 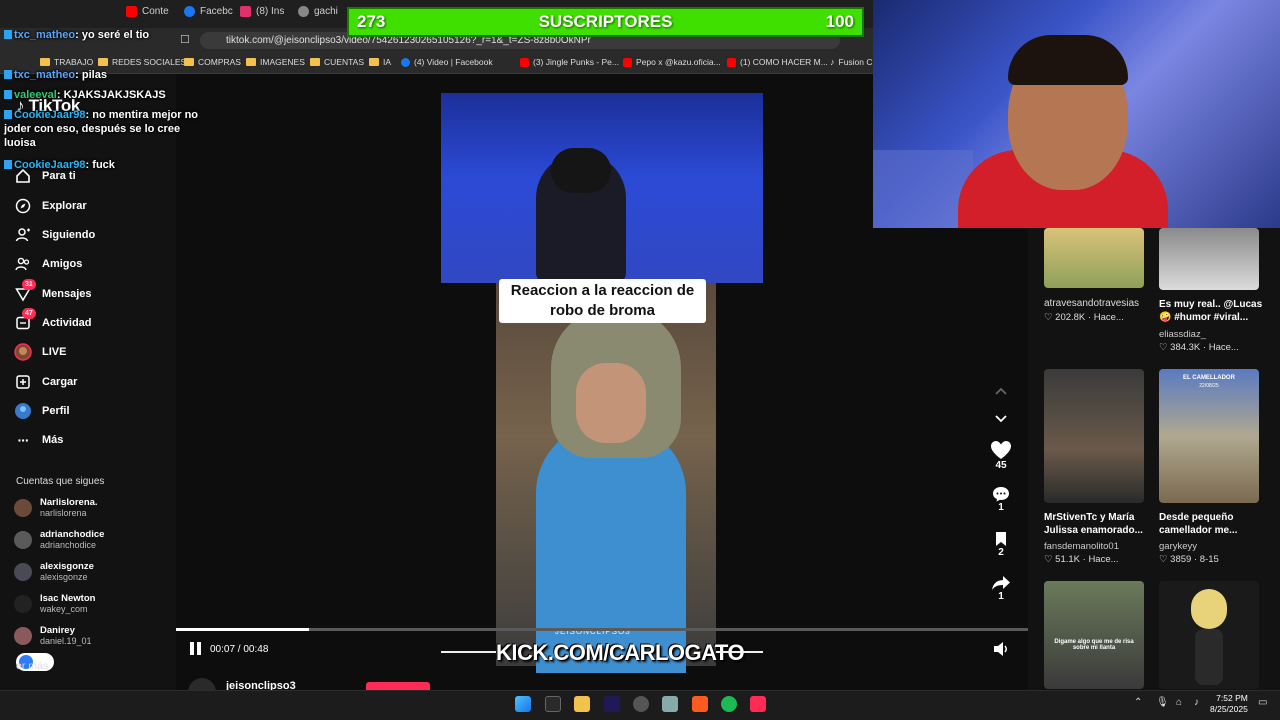 What do you see at coordinates (523, 704) in the screenshot?
I see `windows-start-icon` at bounding box center [523, 704].